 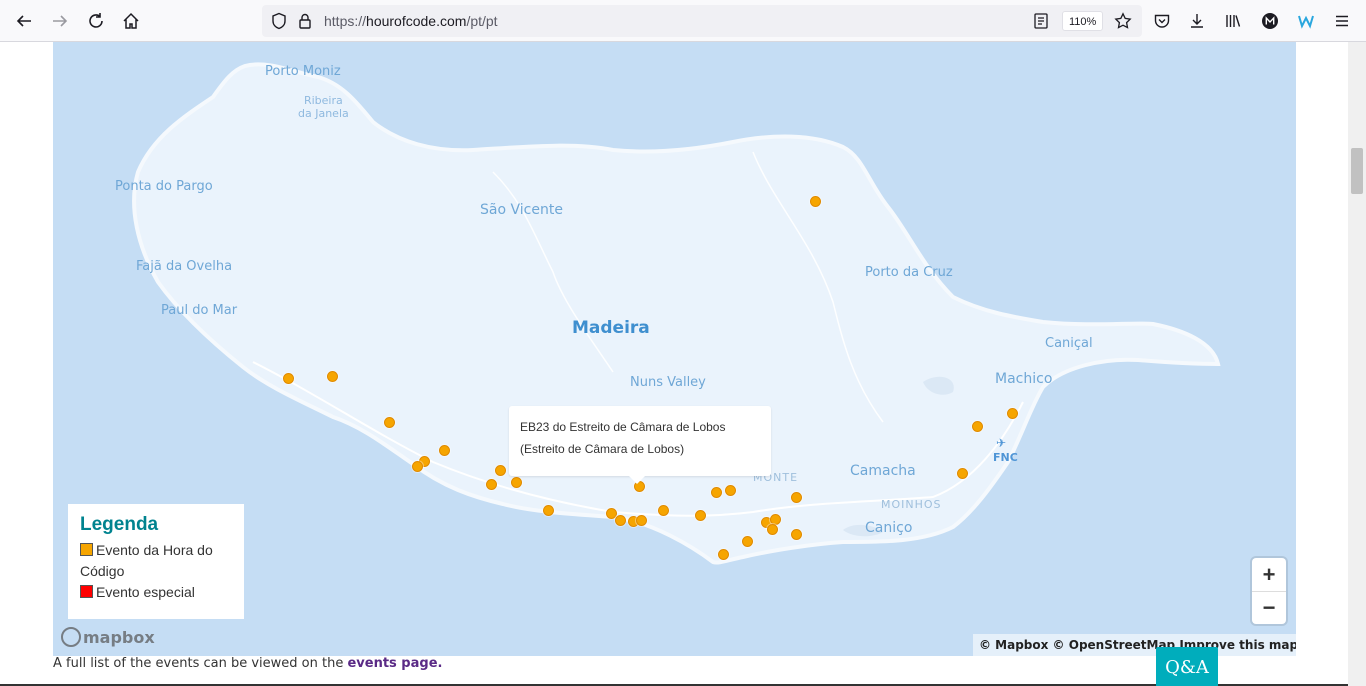 What do you see at coordinates (86, 591) in the screenshot?
I see `legend-swatch-red` at bounding box center [86, 591].